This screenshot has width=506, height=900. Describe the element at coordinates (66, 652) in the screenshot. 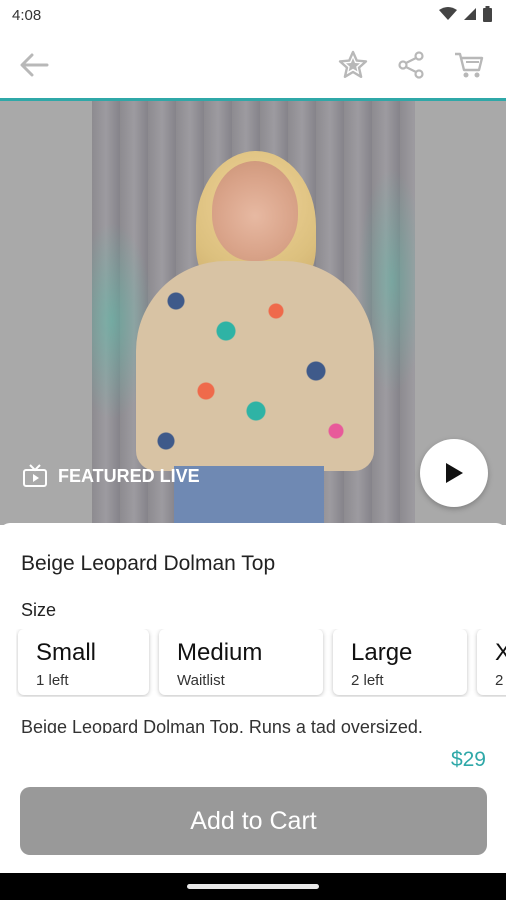

I see `size-name: Small` at that location.